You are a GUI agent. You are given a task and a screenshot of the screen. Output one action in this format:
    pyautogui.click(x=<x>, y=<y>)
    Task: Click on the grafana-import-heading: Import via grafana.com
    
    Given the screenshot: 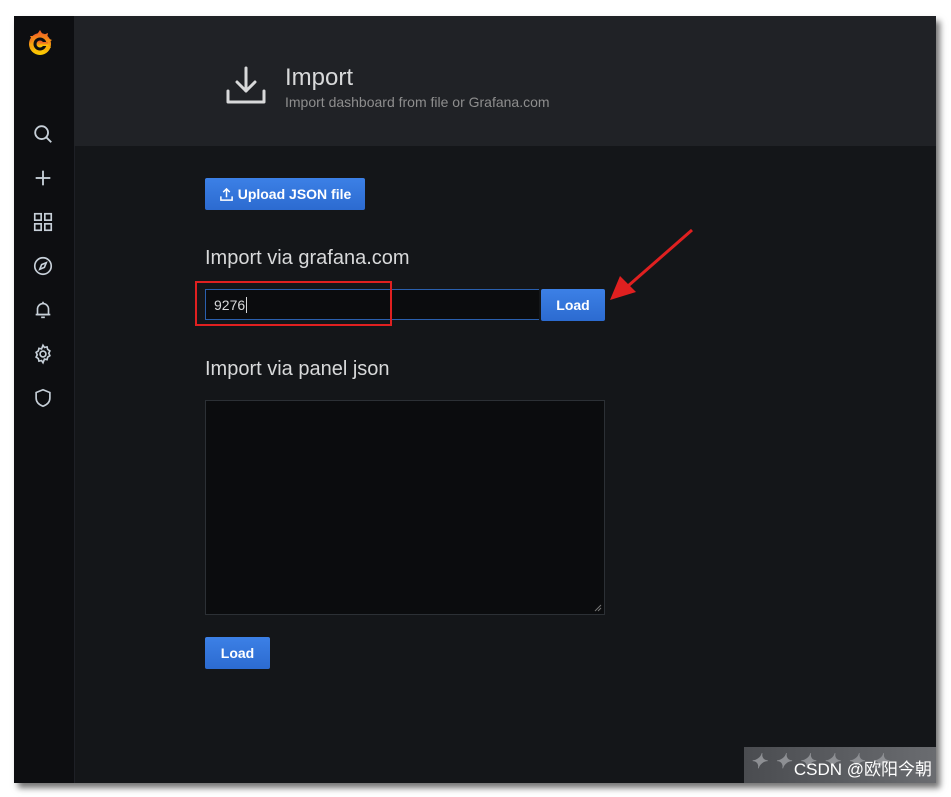 What is the action you would take?
    pyautogui.click(x=307, y=258)
    